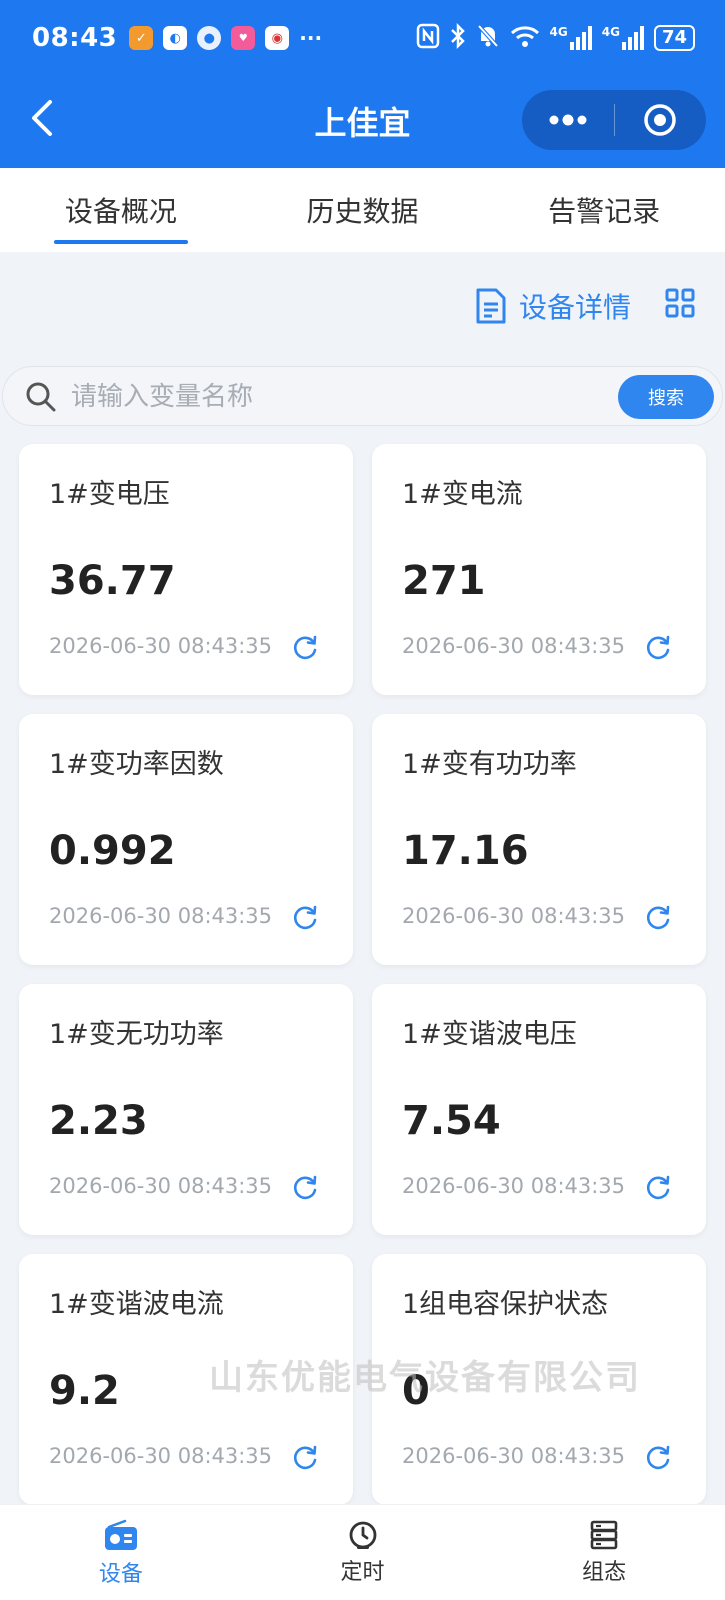  I want to click on status-bar: 08:43 ✓ ◐ ● ♥ ◉ ··· 4G 4G 74, so click(362, 38).